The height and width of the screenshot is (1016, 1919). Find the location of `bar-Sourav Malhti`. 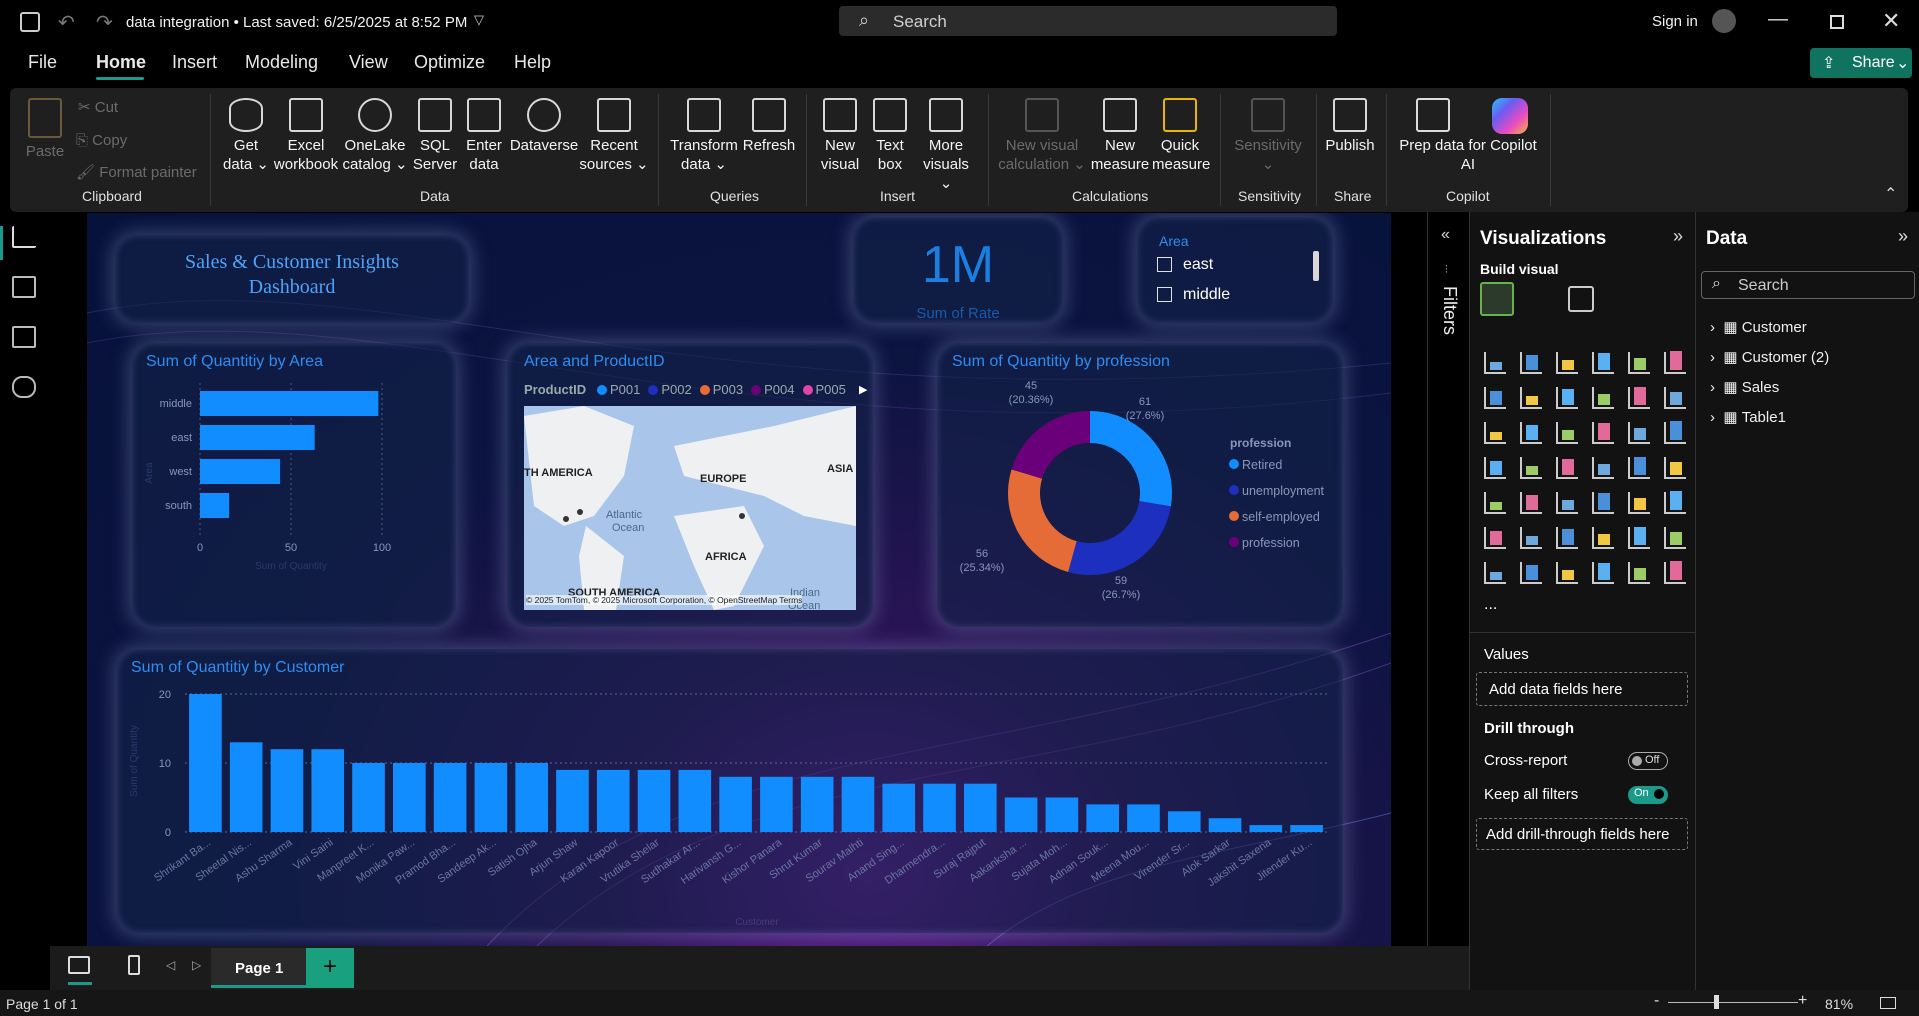

bar-Sourav Malhti is located at coordinates (858, 804).